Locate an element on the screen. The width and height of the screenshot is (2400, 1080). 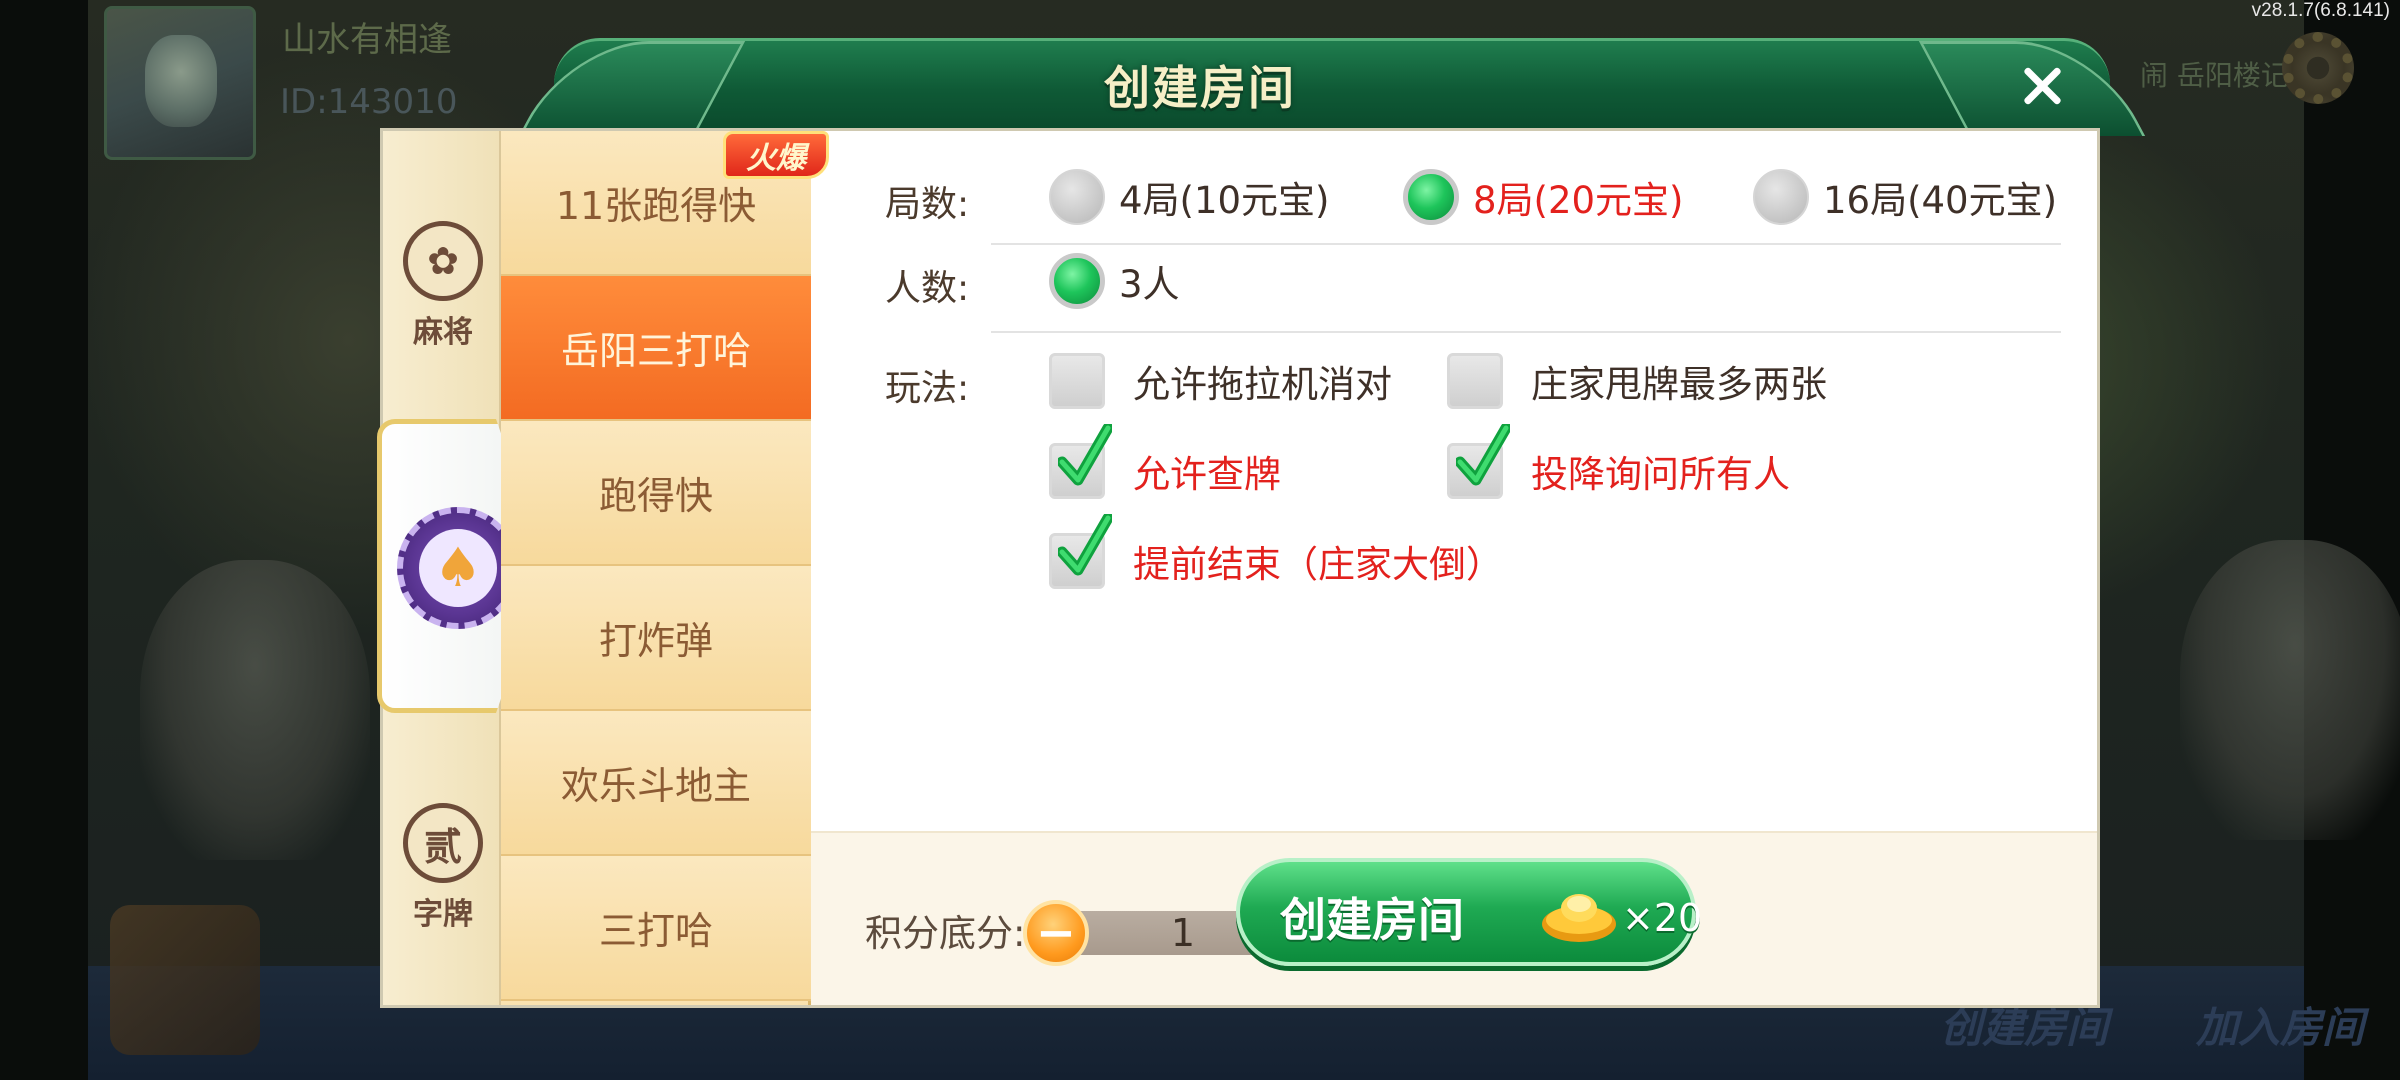
close-icon is located at coordinates (2043, 86).